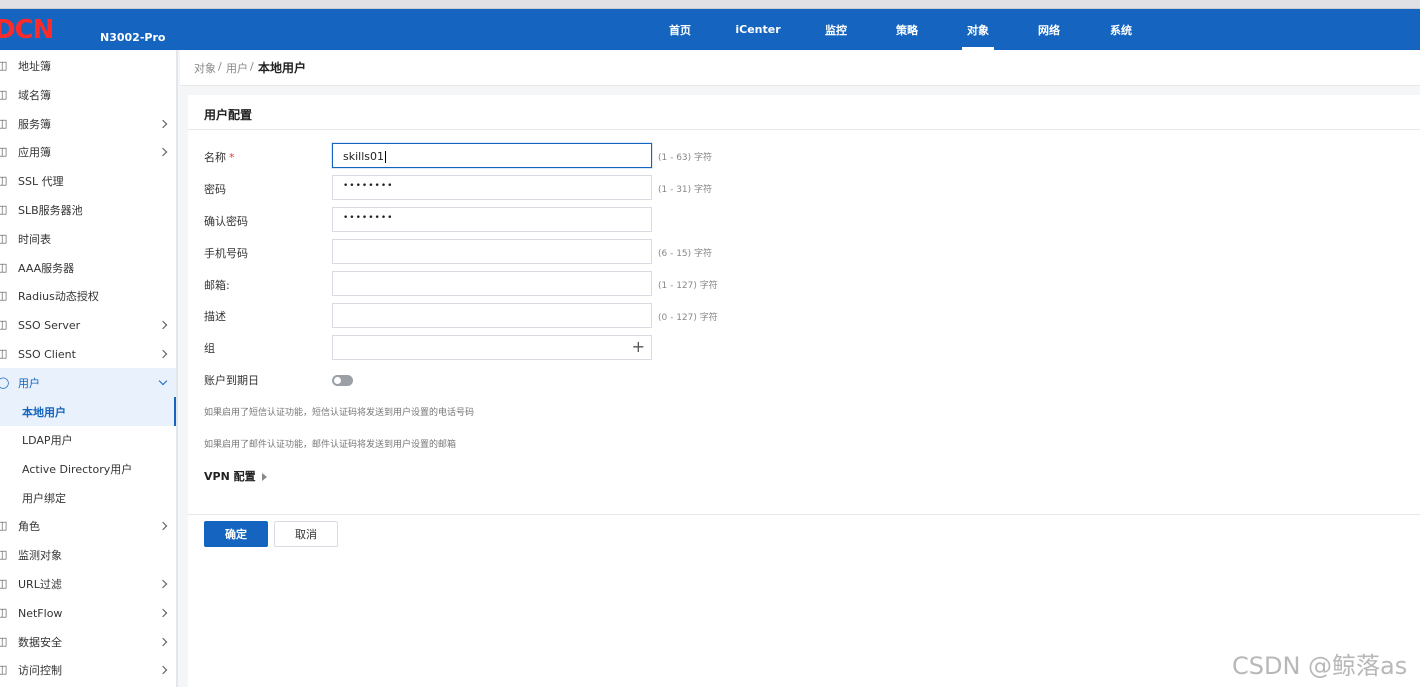 The height and width of the screenshot is (687, 1420). I want to click on top-navigation-bar: DCN N3002-Pro 首页 iCenter 监控 策略 对象 网络 系统, so click(710, 29).